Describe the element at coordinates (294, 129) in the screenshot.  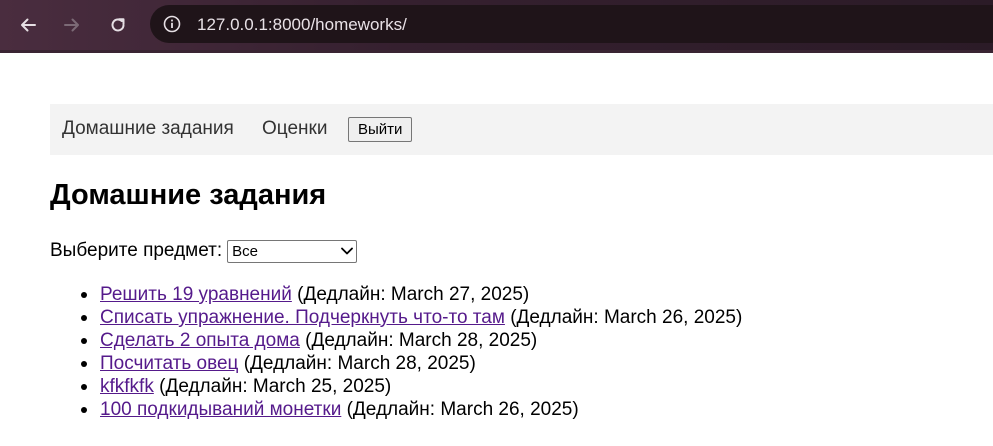
I see `nav-link-grades: Оценки` at that location.